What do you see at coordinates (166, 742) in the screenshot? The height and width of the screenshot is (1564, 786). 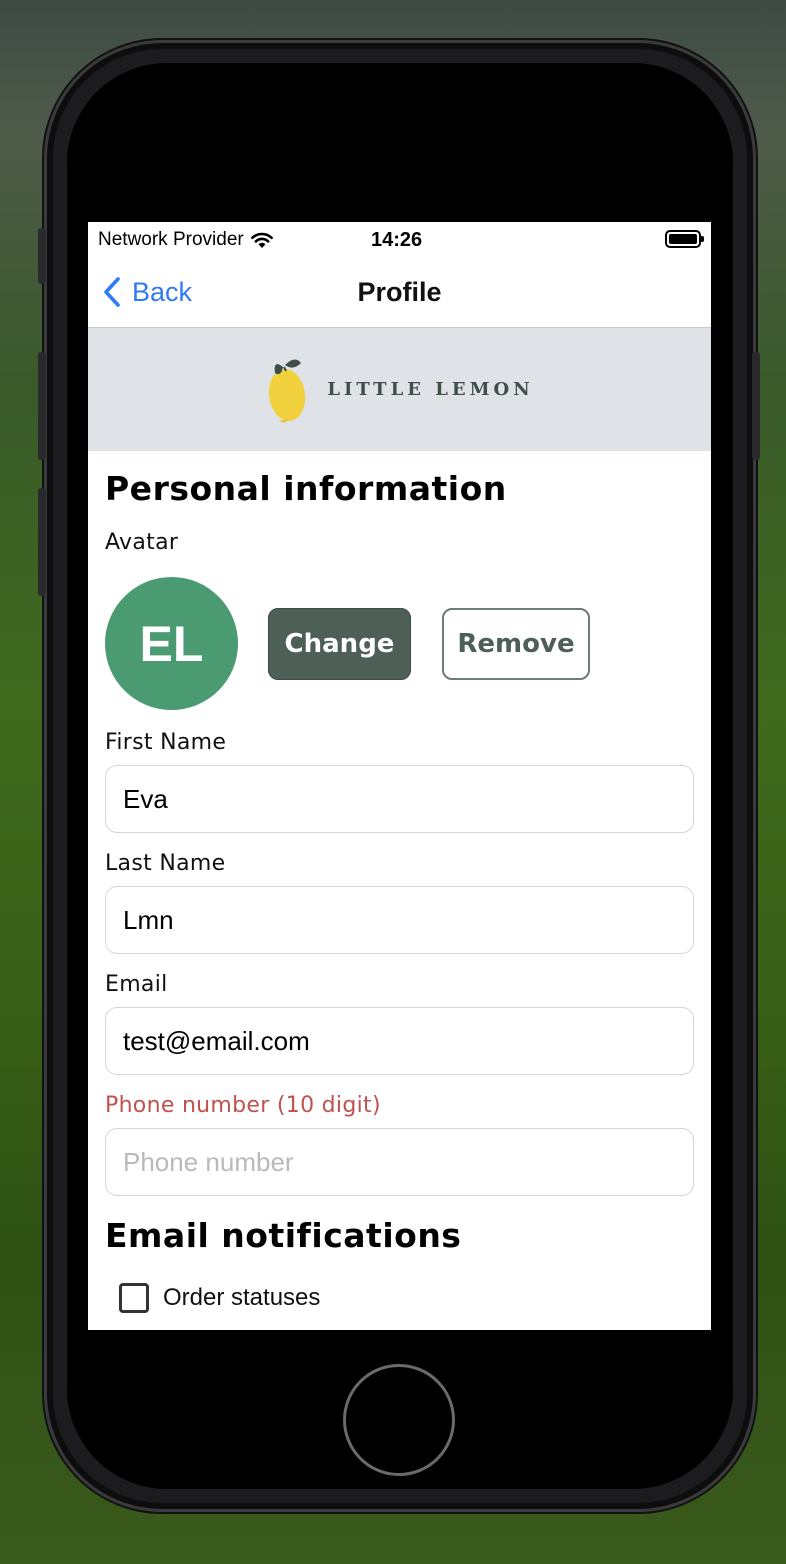 I see `first-name-label: First Name` at bounding box center [166, 742].